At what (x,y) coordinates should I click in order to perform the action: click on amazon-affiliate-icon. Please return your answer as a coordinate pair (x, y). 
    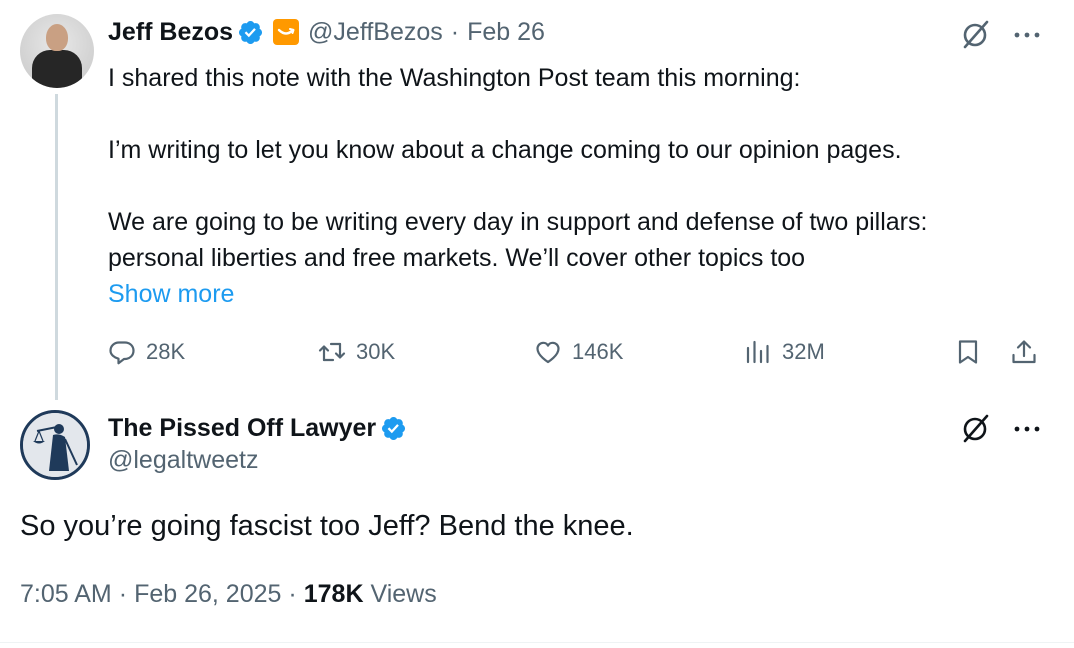
    Looking at the image, I should click on (286, 32).